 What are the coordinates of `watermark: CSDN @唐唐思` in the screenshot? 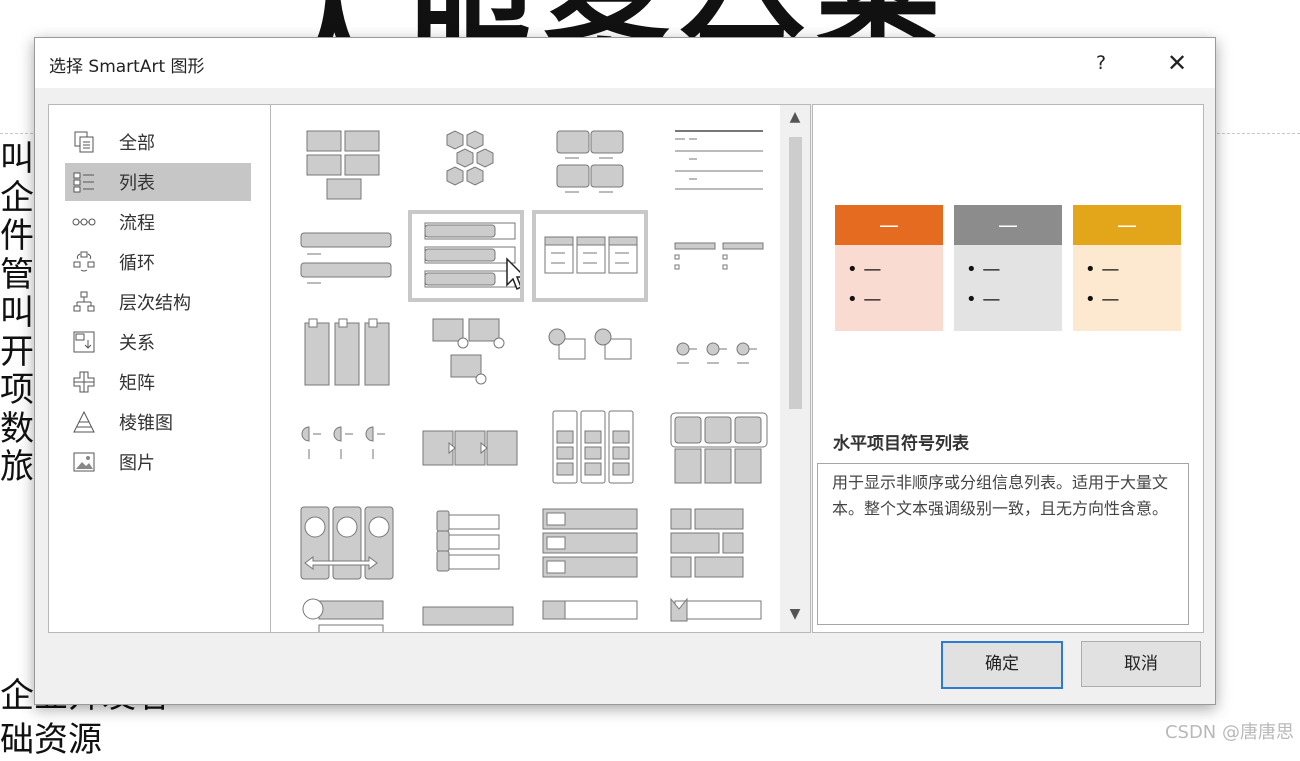 It's located at (1229, 732).